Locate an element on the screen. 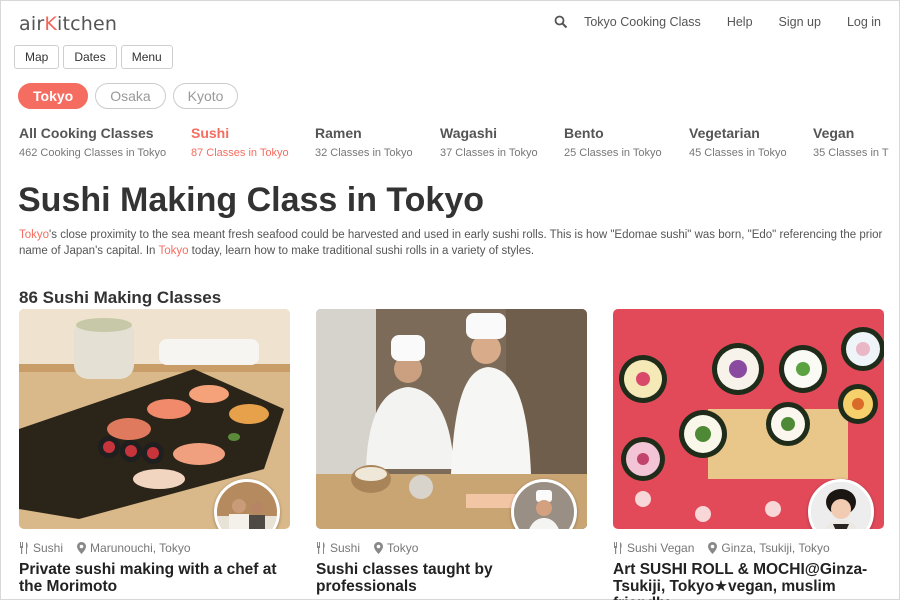 The height and width of the screenshot is (600, 900). class-location: Marunouchi, Tokyo is located at coordinates (134, 548).